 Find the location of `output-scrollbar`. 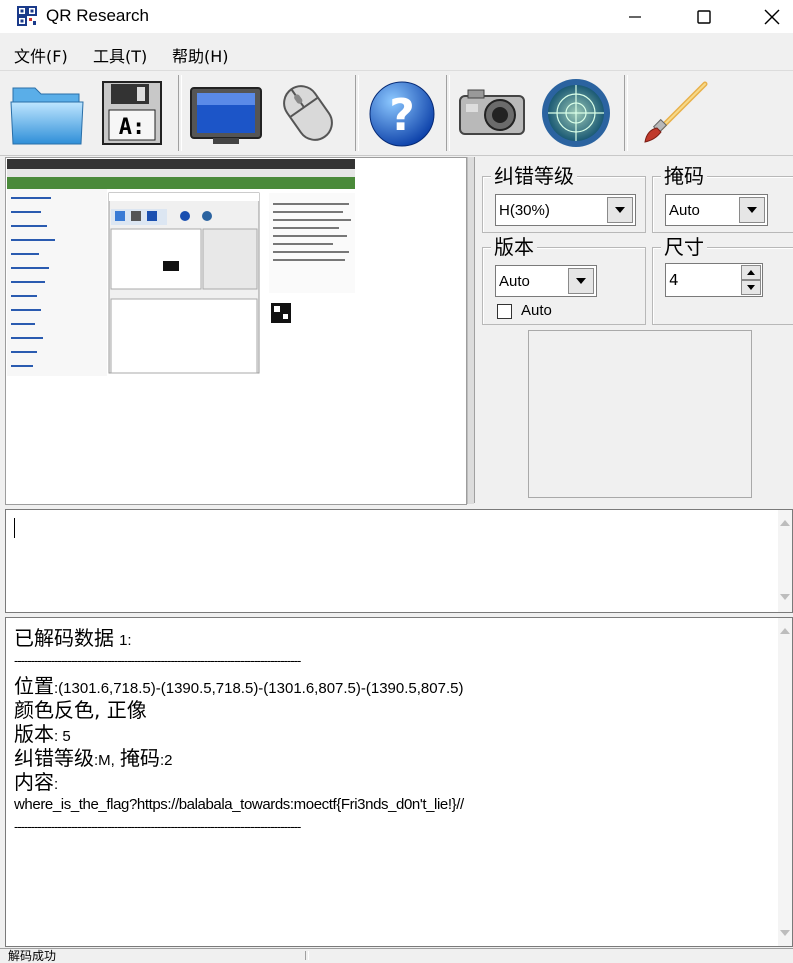

output-scrollbar is located at coordinates (785, 782).